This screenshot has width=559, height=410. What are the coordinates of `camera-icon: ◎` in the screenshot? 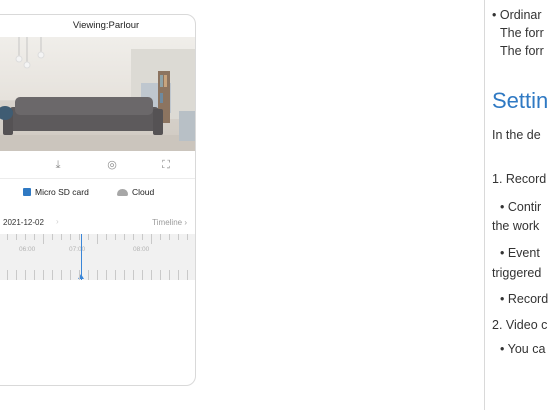 It's located at (112, 165).